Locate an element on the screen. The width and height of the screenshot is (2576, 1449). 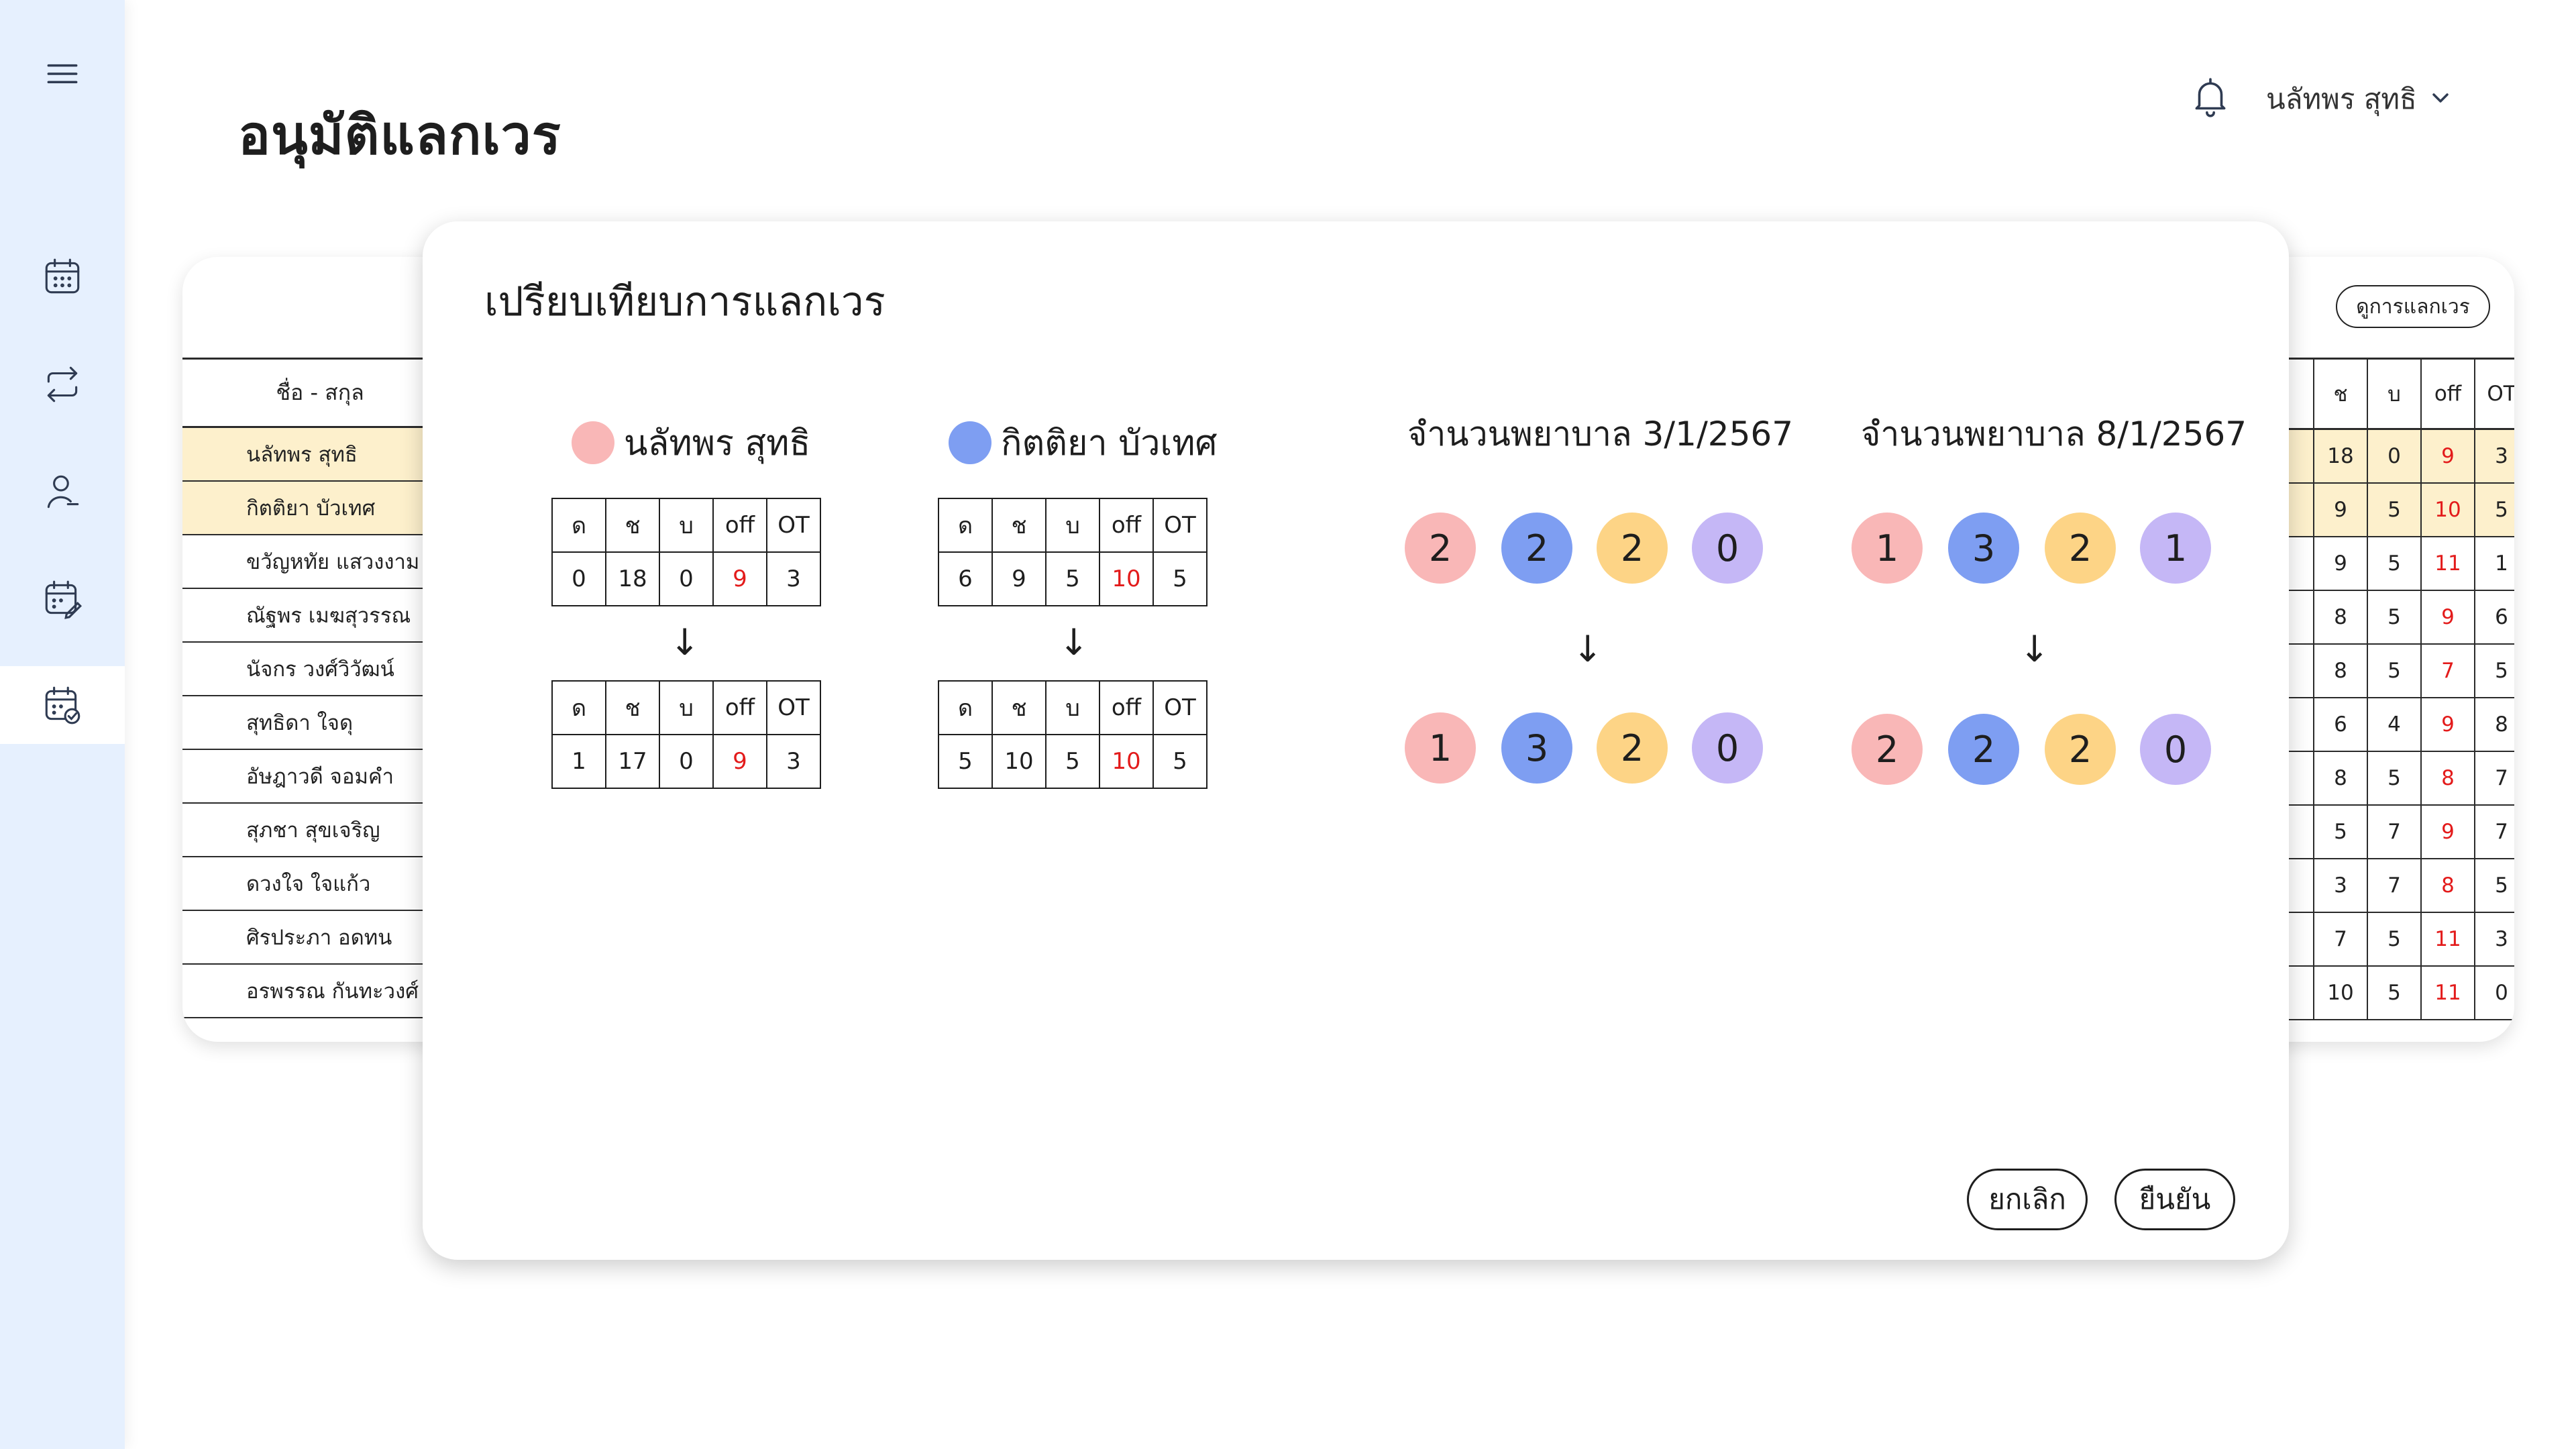
person-1-label: นลัทพร สุทธิ is located at coordinates (691, 442).